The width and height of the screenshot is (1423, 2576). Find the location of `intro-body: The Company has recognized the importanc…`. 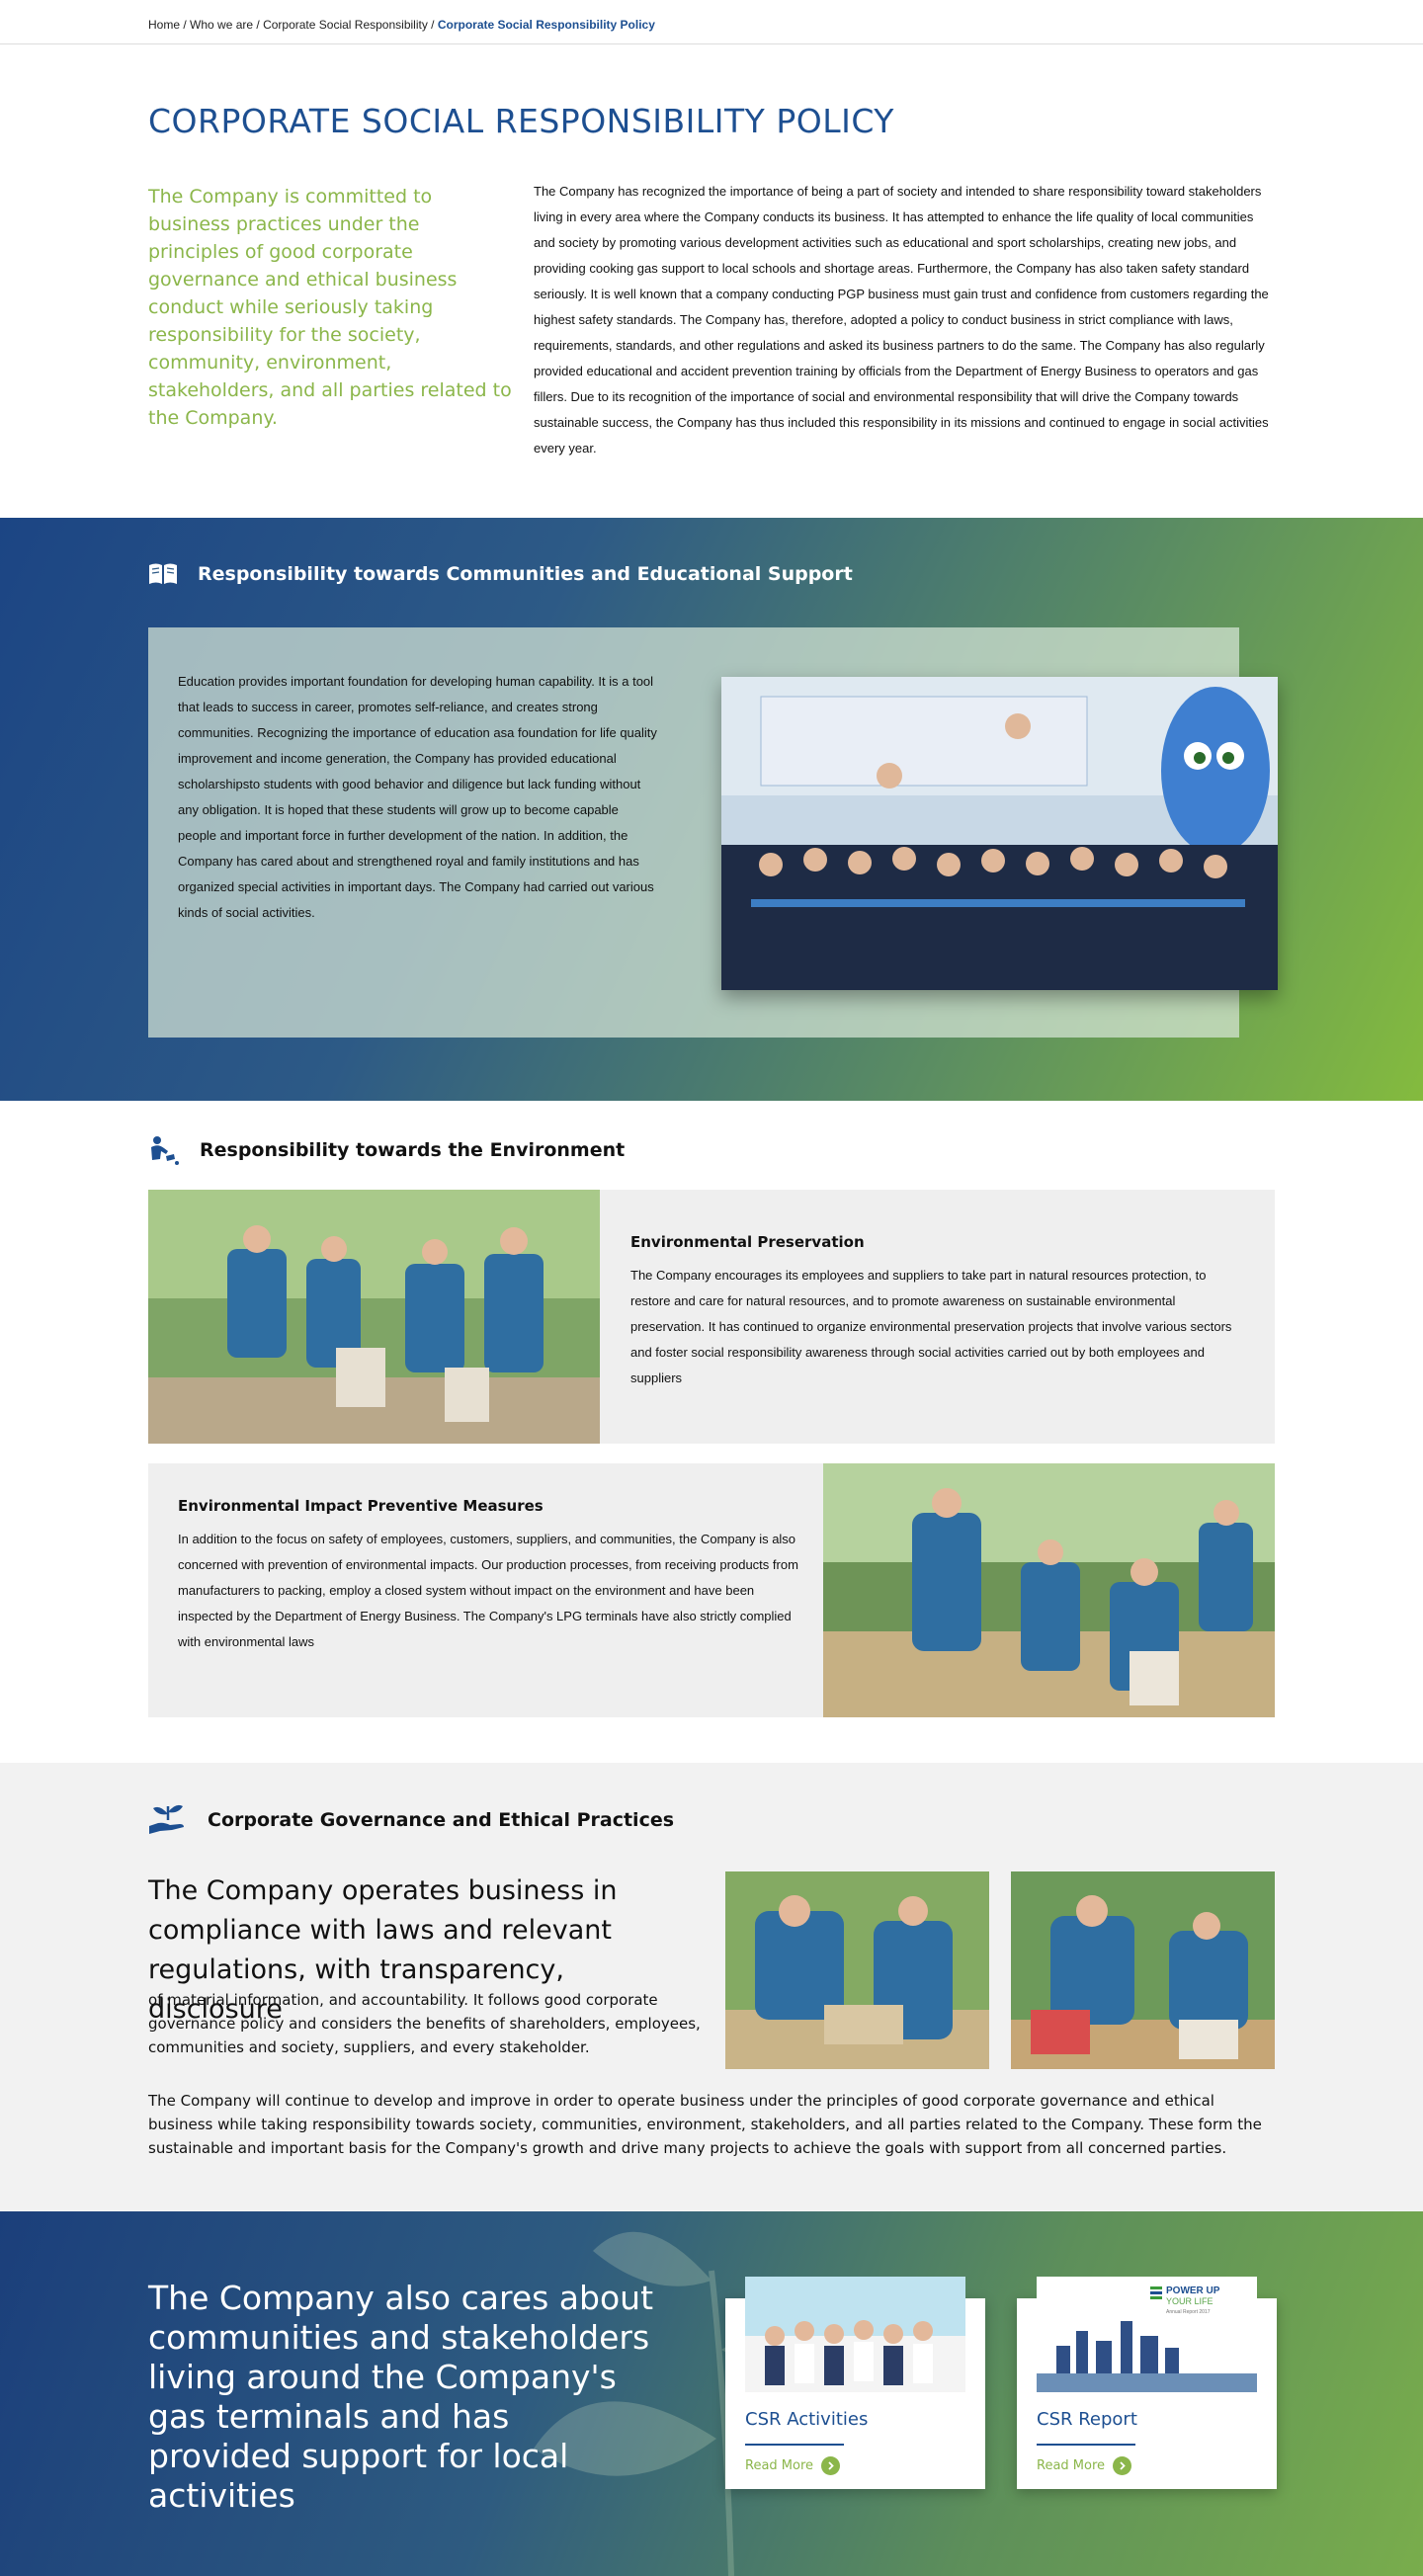

intro-body: The Company has recognized the importanc… is located at coordinates (901, 320).